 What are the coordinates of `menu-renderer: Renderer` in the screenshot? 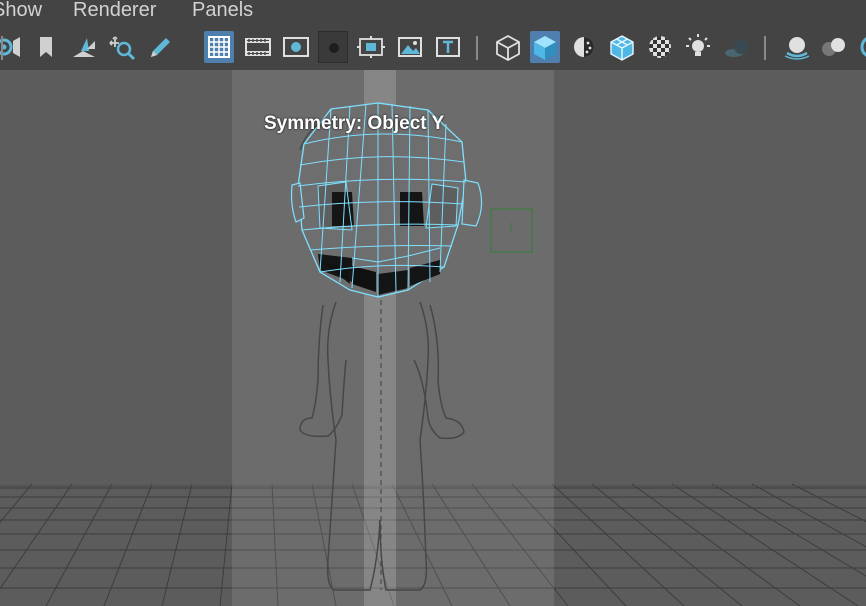 It's located at (114, 11).